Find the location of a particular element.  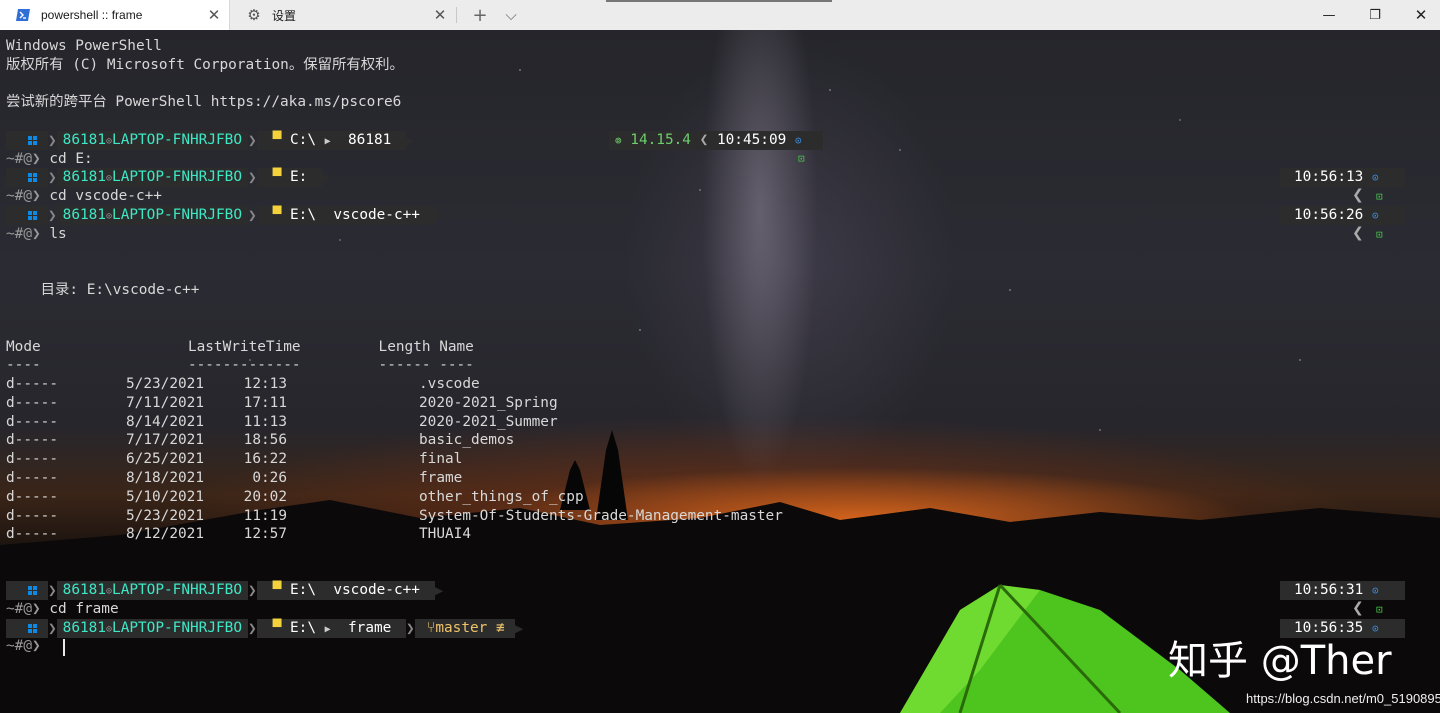

row-time: 0:26 is located at coordinates (269, 478).